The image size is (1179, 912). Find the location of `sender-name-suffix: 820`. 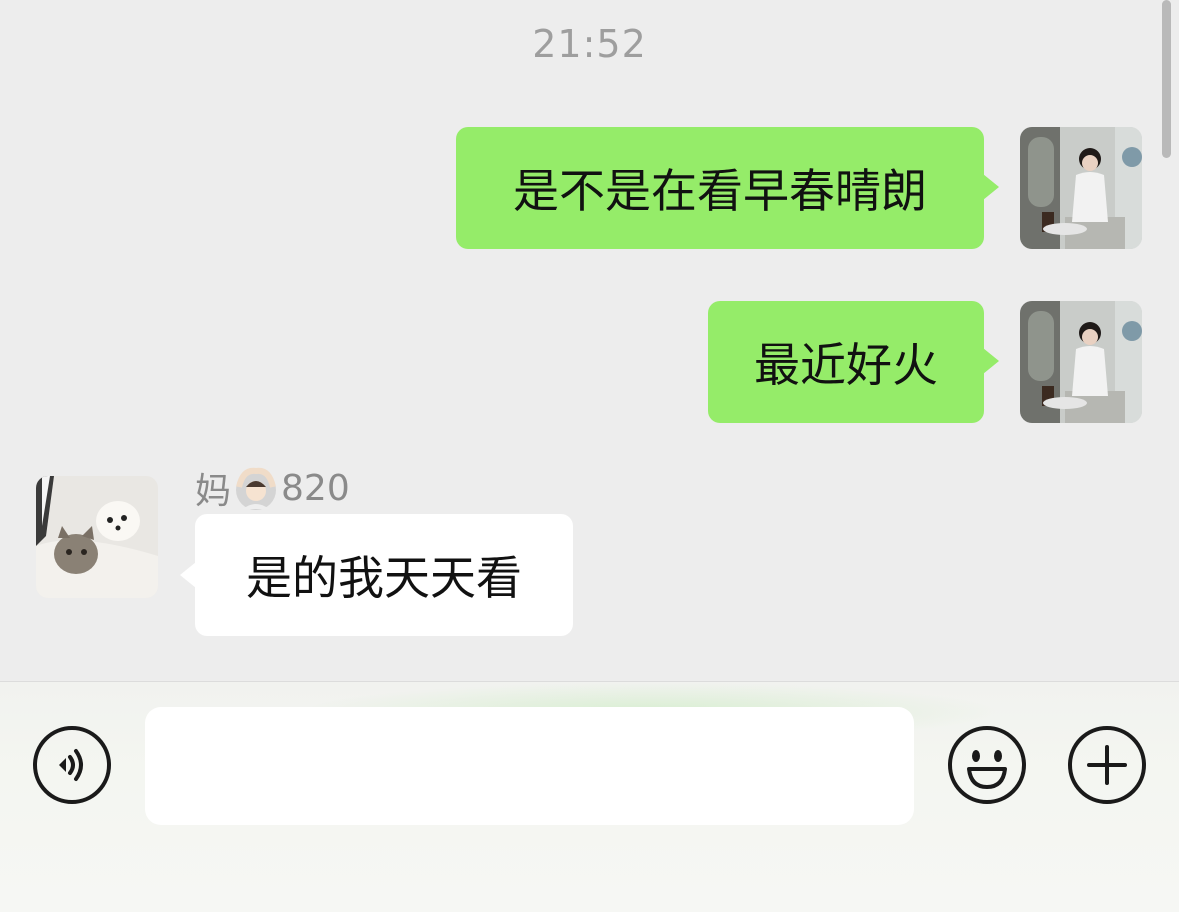

sender-name-suffix: 820 is located at coordinates (315, 488).